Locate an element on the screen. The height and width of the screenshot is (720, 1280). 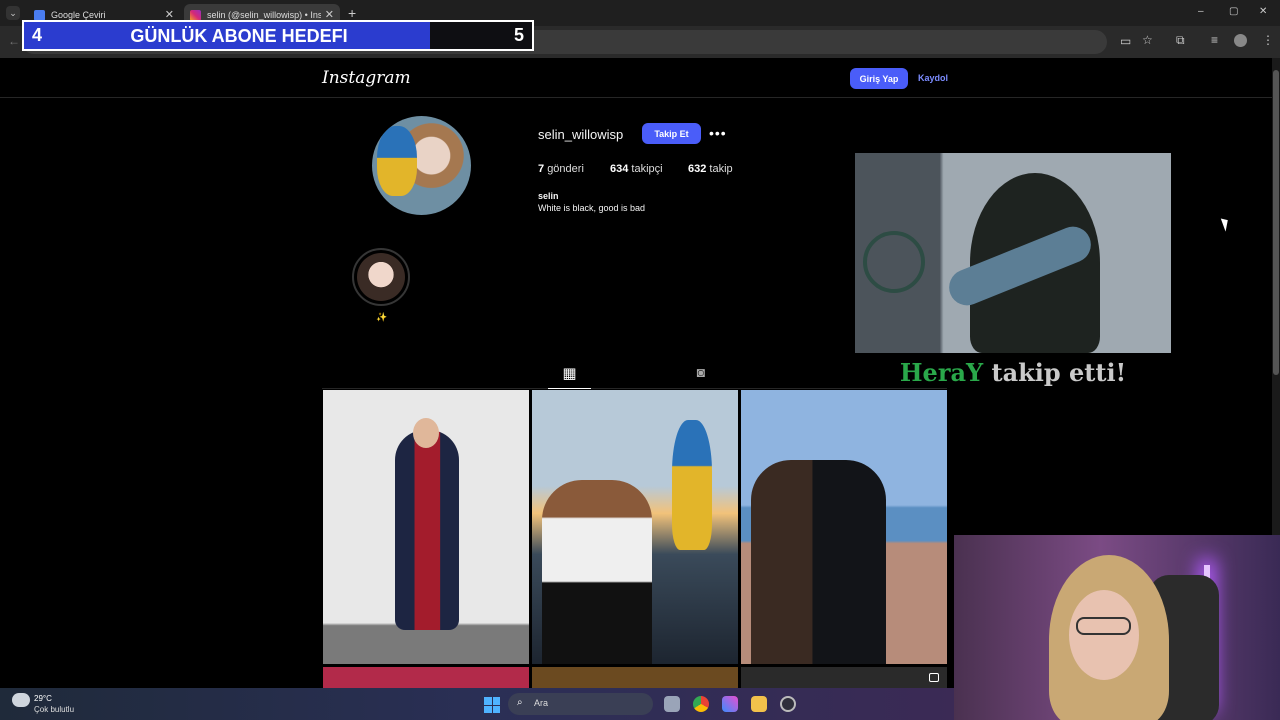
task-view-icon is located at coordinates (672, 704).